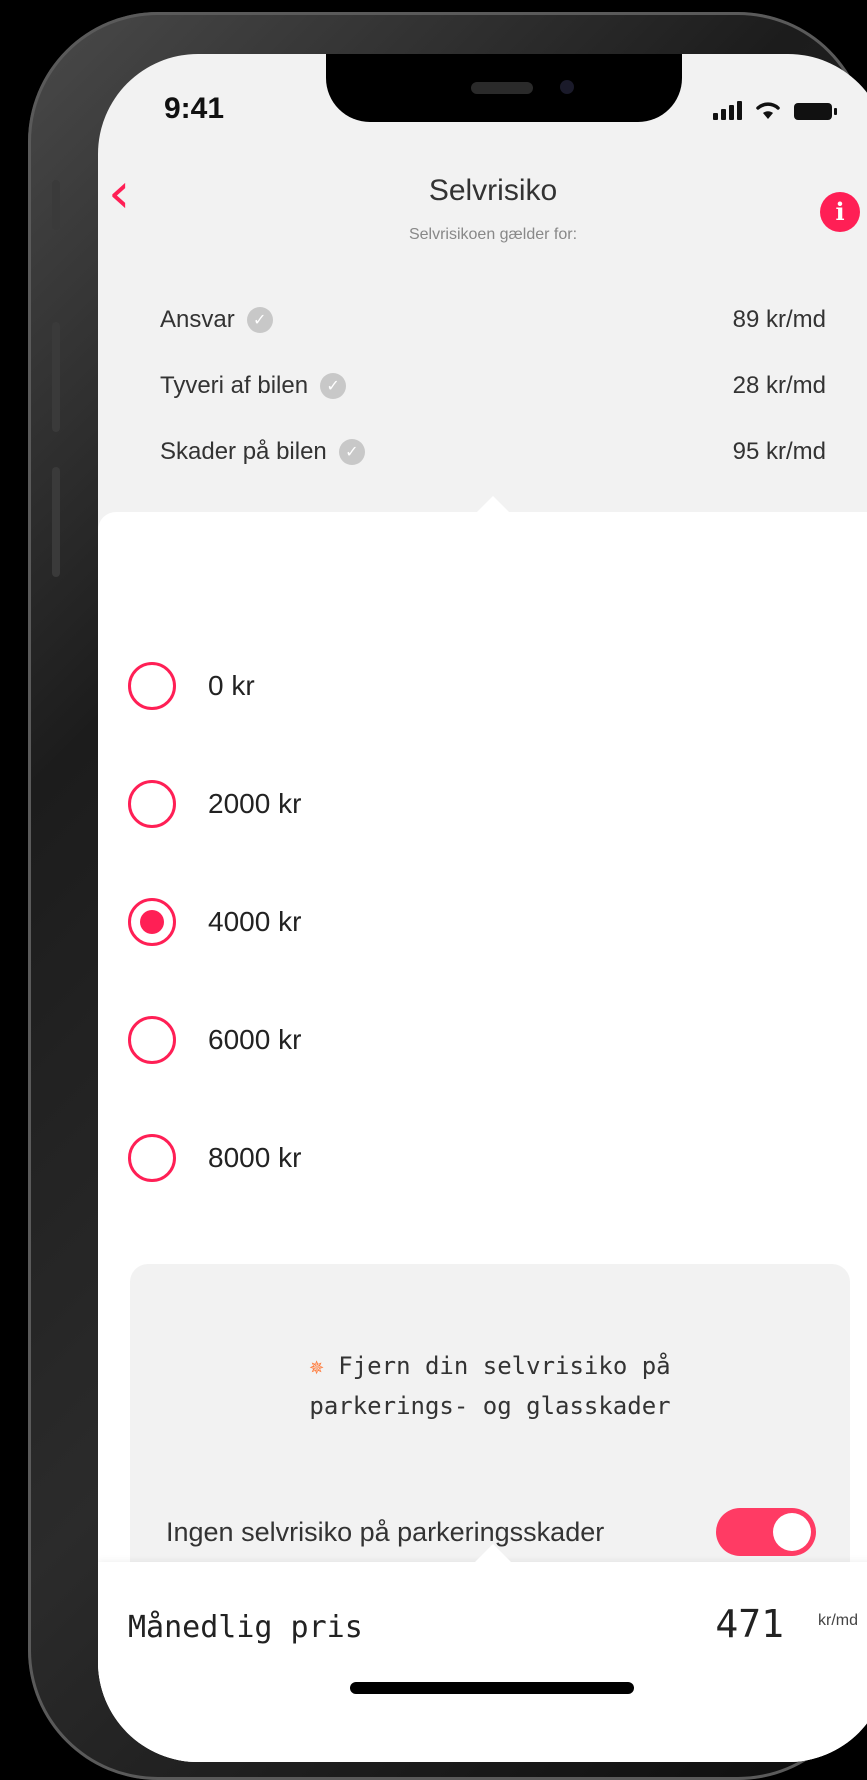 Image resolution: width=867 pixels, height=1780 pixels. I want to click on option-8000-kr: 8000 kr, so click(214, 1158).